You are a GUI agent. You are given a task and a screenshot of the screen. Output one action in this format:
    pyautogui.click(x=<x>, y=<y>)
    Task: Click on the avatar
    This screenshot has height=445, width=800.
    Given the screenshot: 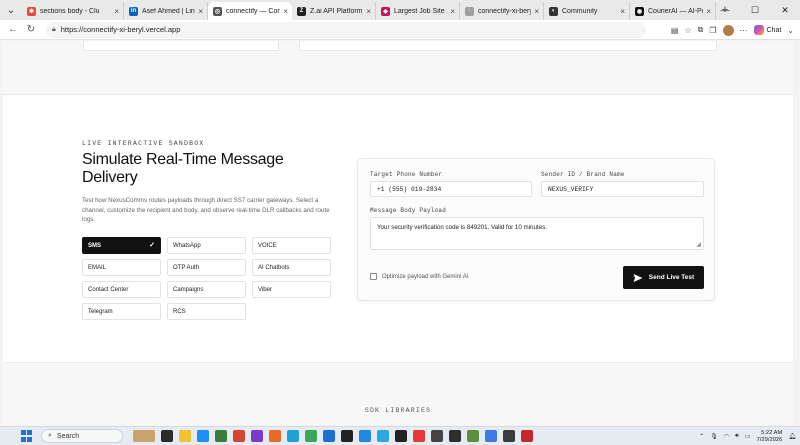 What is the action you would take?
    pyautogui.click(x=728, y=30)
    